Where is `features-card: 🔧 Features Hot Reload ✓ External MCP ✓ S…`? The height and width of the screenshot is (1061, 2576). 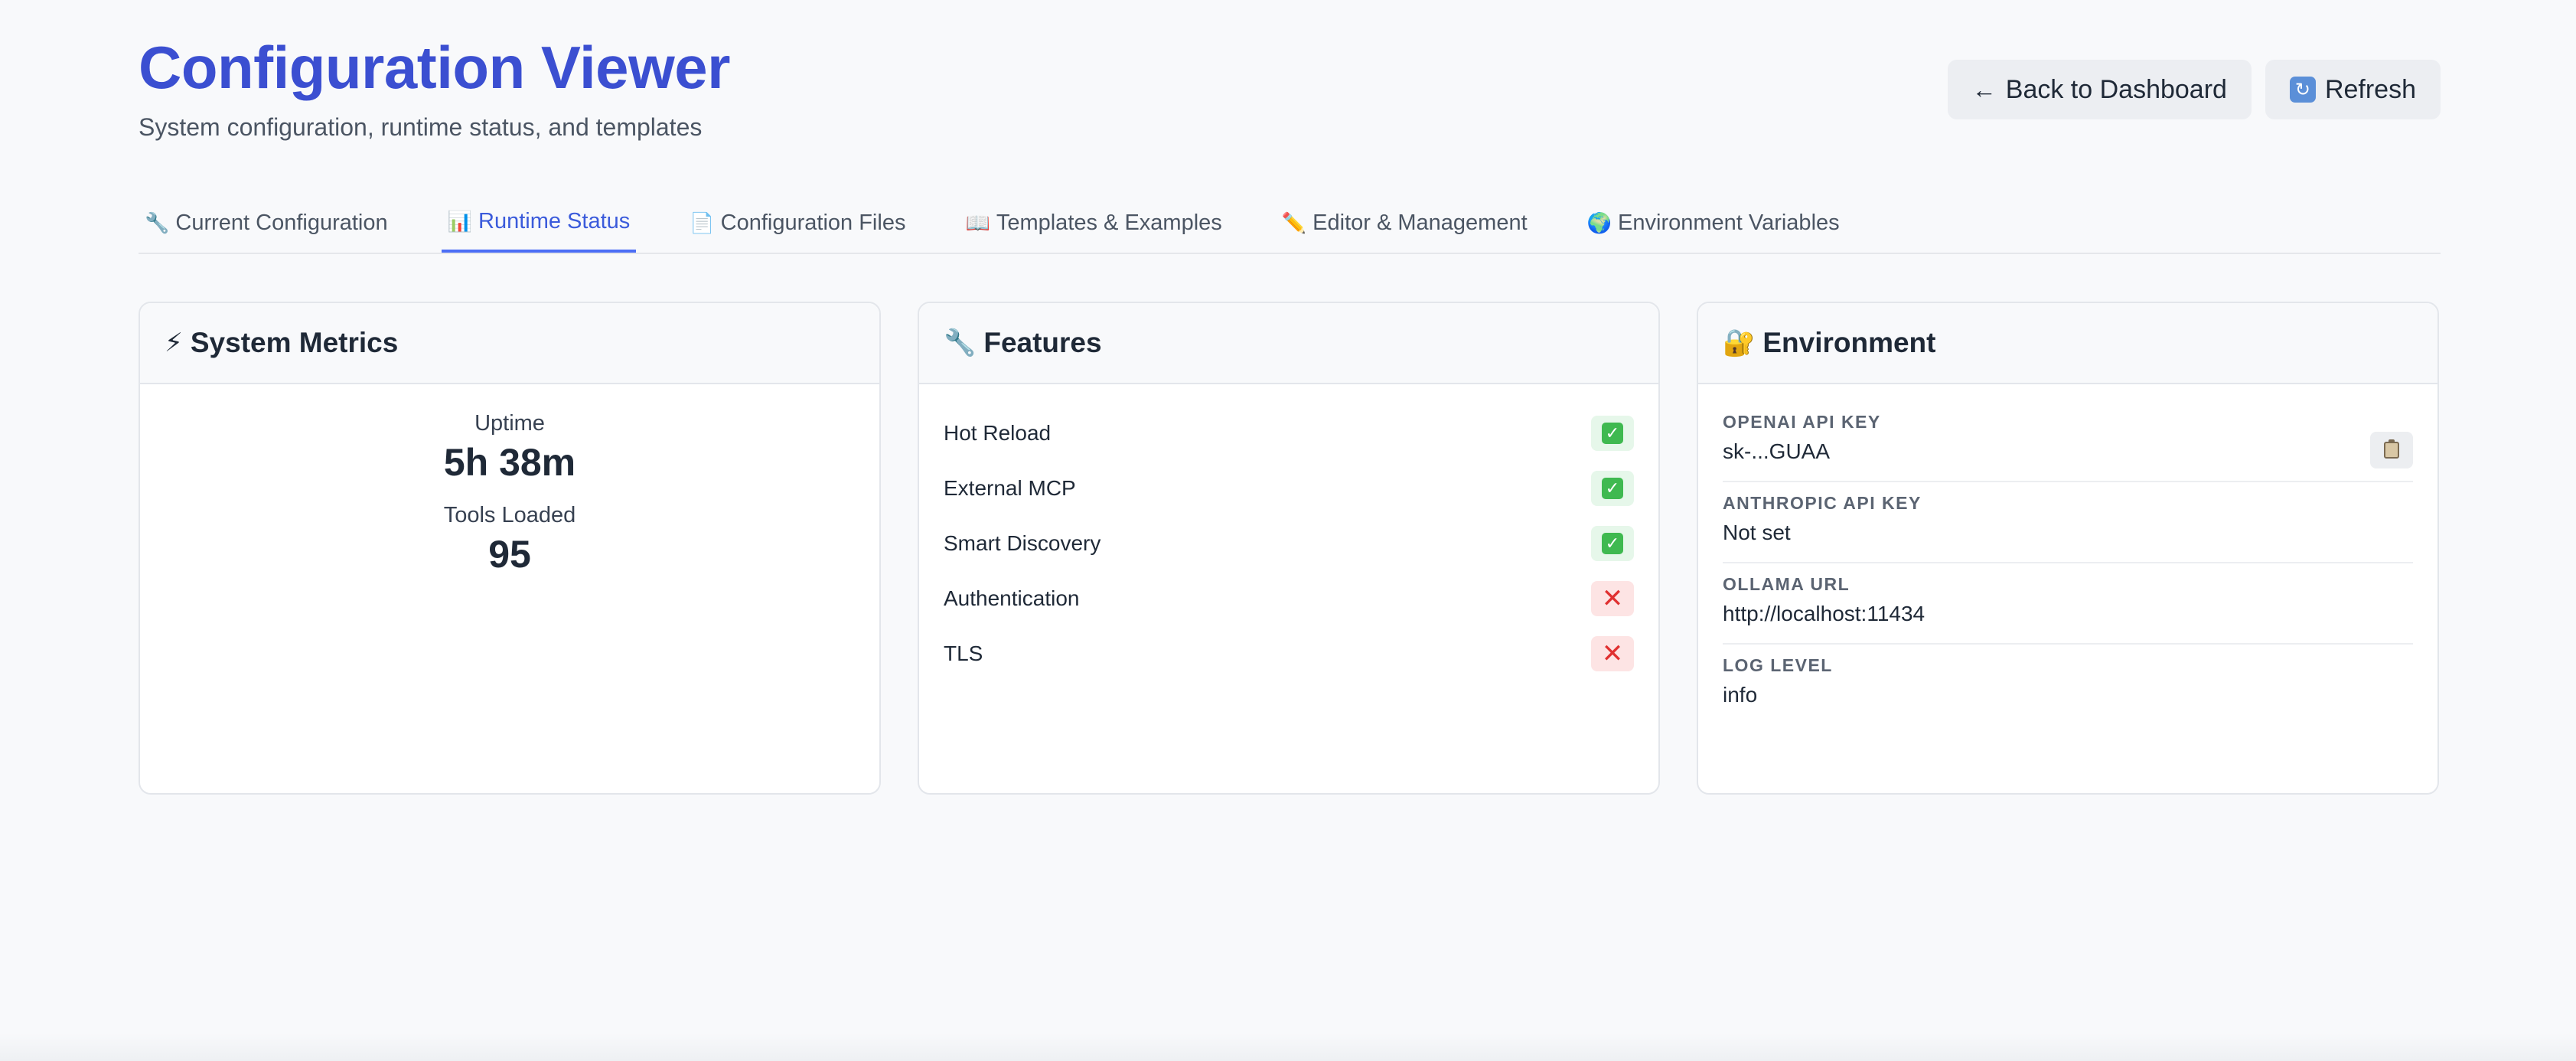 features-card: 🔧 Features Hot Reload ✓ External MCP ✓ S… is located at coordinates (1289, 548).